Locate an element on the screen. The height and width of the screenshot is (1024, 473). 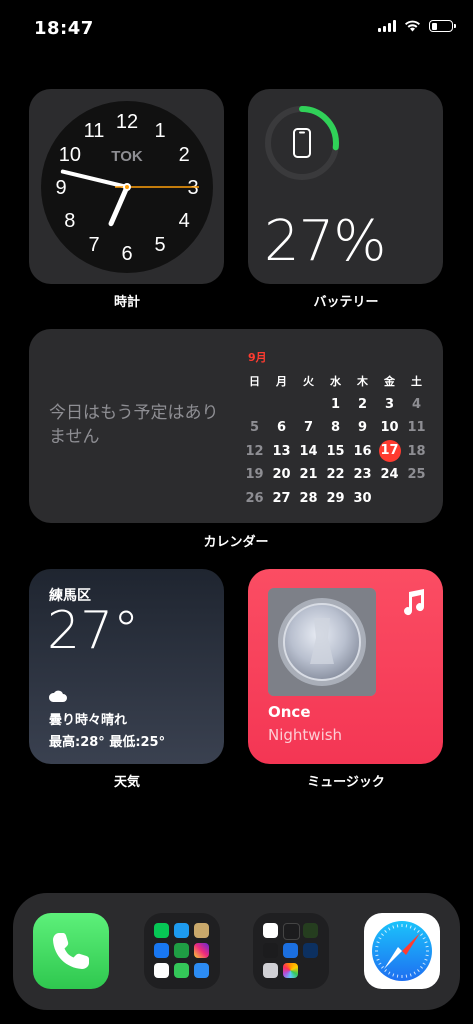
phone-app-icon is located at coordinates (71, 951).